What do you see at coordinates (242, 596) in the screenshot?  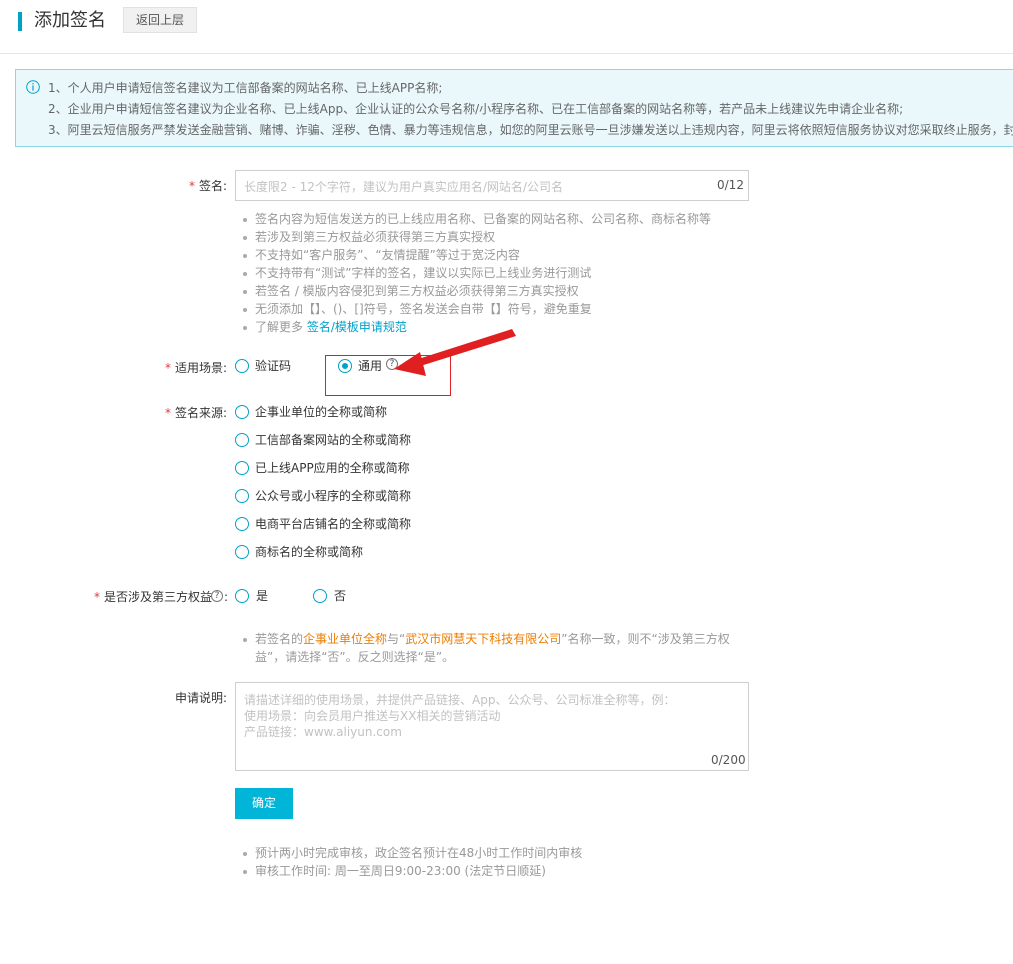 I see `radio-yes` at bounding box center [242, 596].